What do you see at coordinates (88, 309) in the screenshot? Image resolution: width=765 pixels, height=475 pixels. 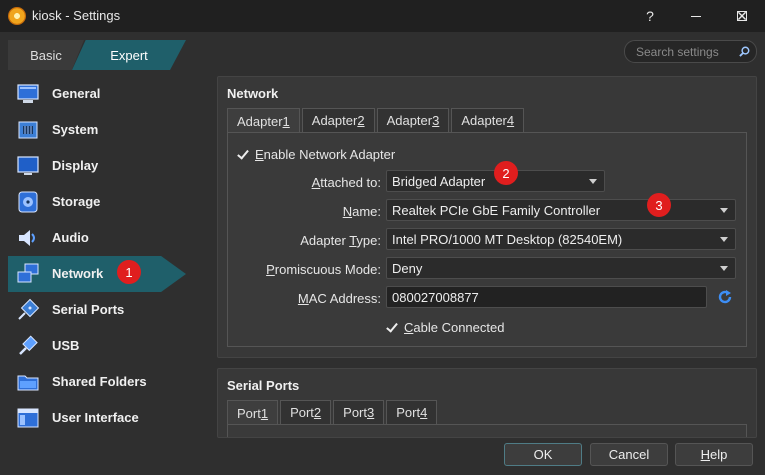 I see `sidebar-item-label: Serial Ports` at bounding box center [88, 309].